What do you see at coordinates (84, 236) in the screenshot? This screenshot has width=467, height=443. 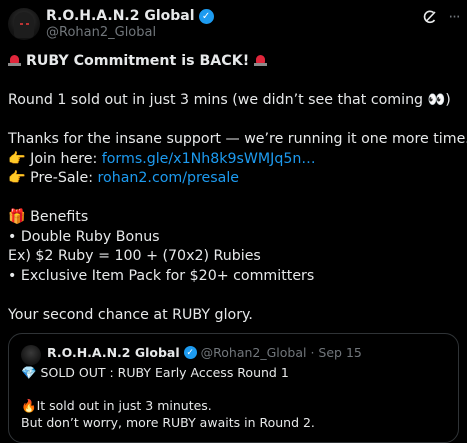 I see `benefit-item: • Double Ruby Bonus` at bounding box center [84, 236].